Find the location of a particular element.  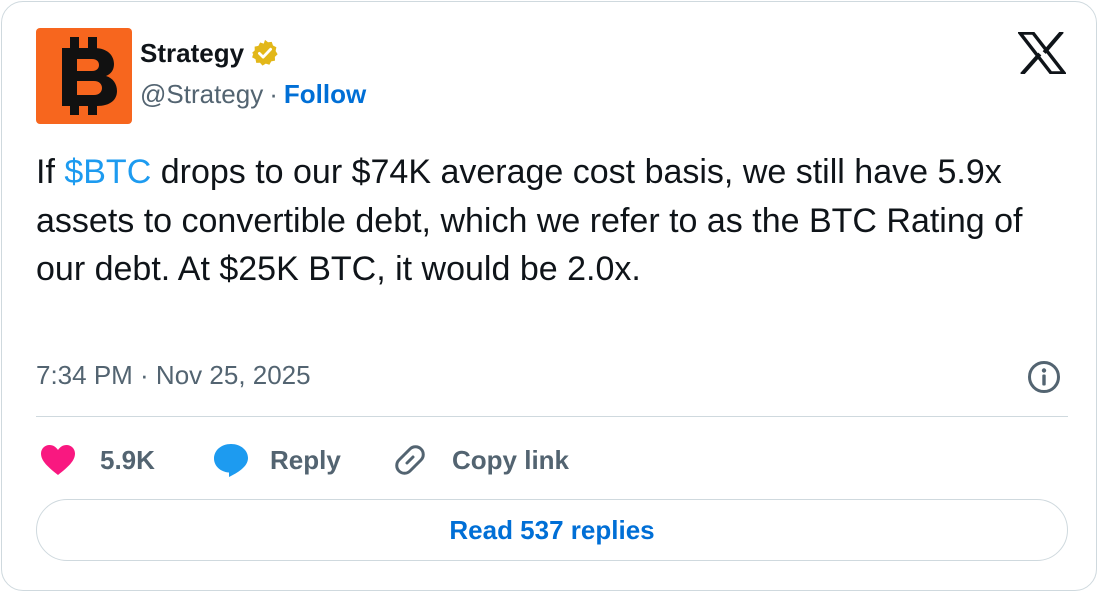

tweet-timestamp: 7:34 PM · Nov 25, 2025 is located at coordinates (173, 375).